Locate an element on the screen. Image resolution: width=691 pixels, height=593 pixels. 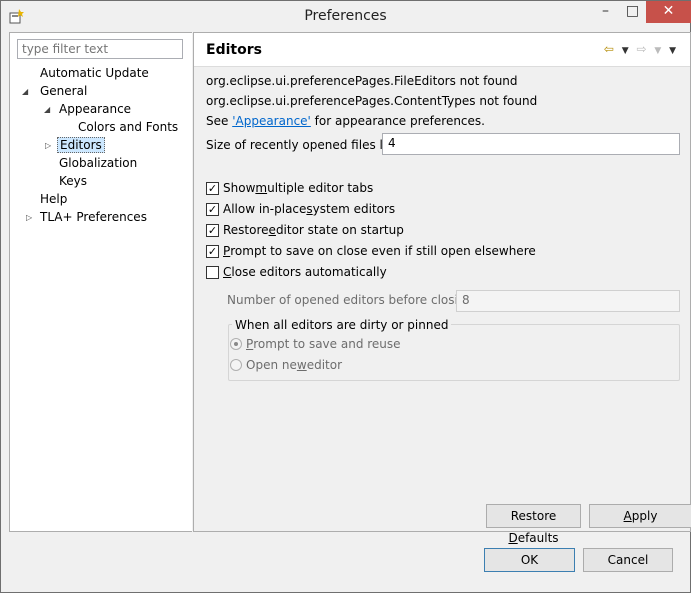
minimize-button: – is located at coordinates (605, 12).